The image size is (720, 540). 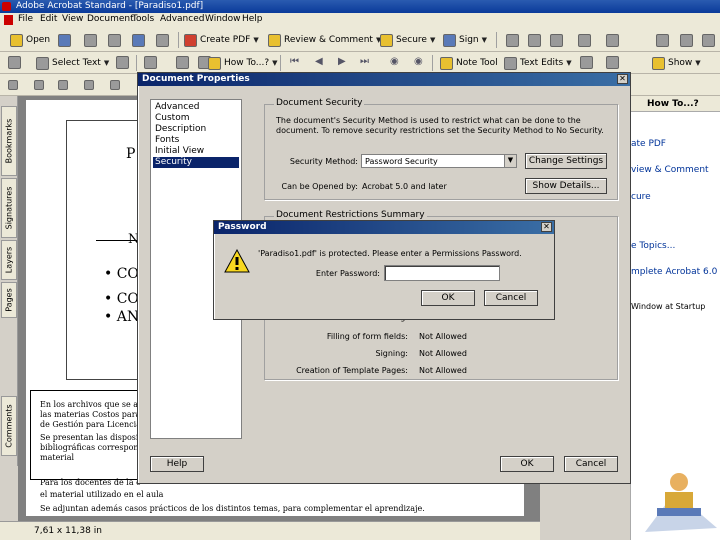 I want to click on help-button: Help, so click(x=177, y=464).